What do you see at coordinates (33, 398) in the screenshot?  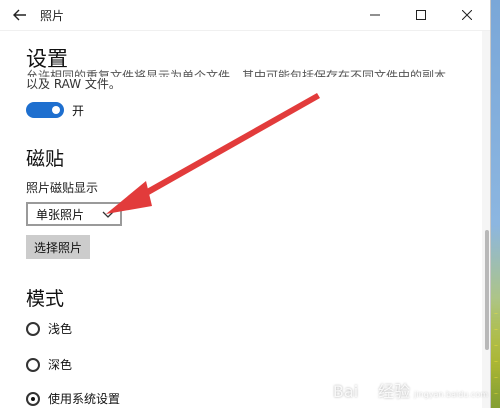 I see `radio-button-selected` at bounding box center [33, 398].